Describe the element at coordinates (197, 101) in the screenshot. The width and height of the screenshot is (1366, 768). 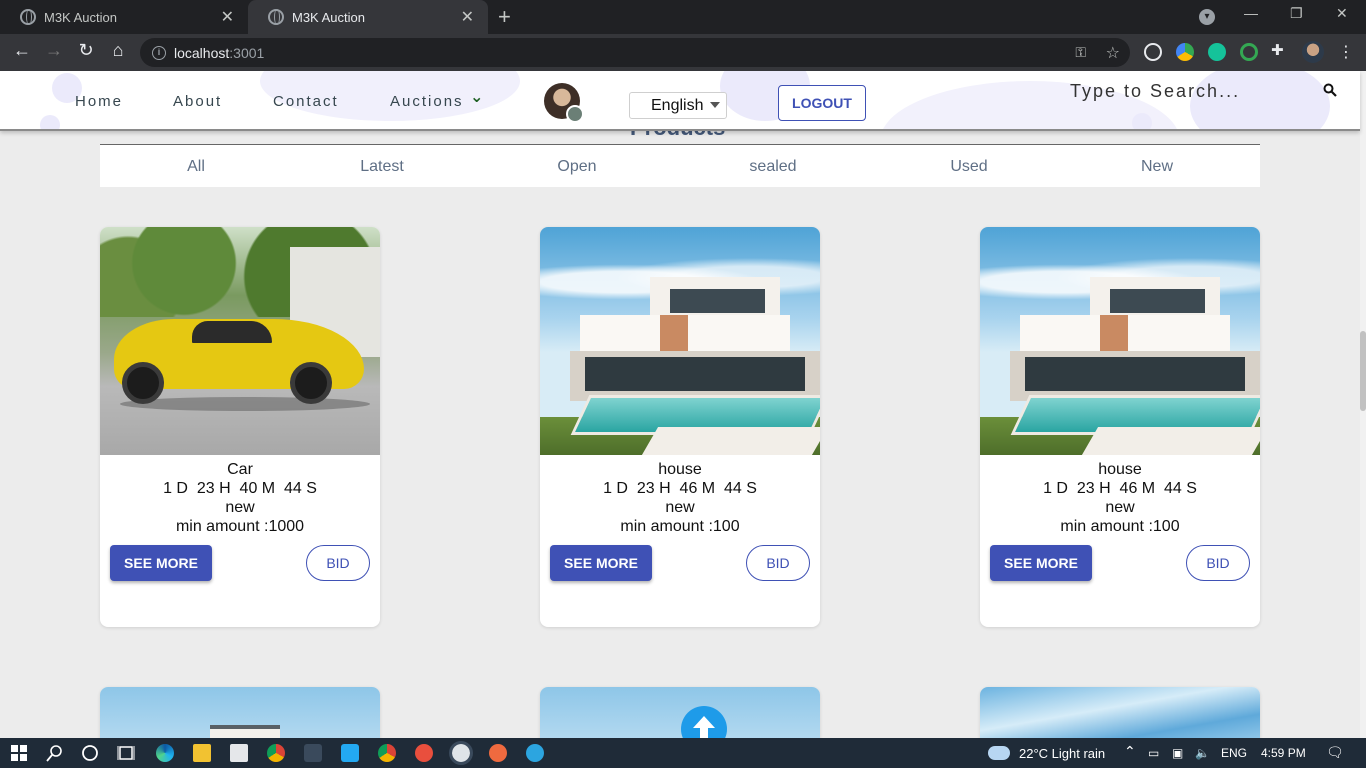
I see `nav-about: About` at that location.